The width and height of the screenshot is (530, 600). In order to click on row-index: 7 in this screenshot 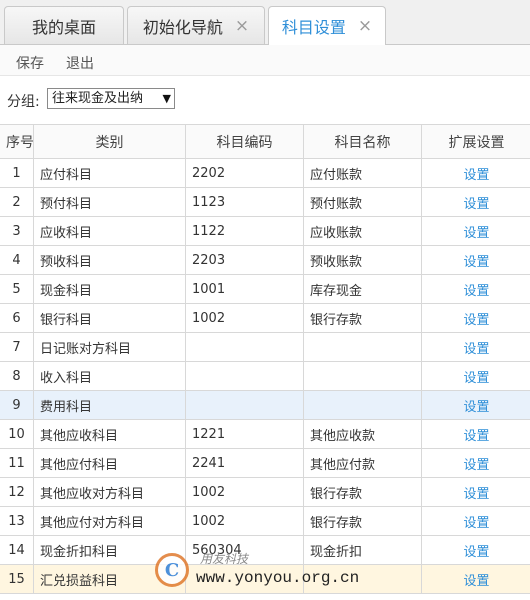, I will do `click(17, 347)`.